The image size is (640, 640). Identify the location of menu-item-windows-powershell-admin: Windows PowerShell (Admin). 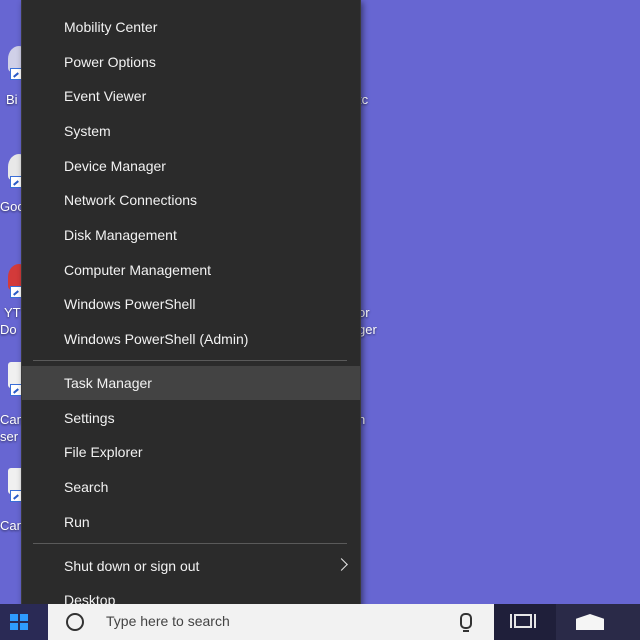
(191, 339).